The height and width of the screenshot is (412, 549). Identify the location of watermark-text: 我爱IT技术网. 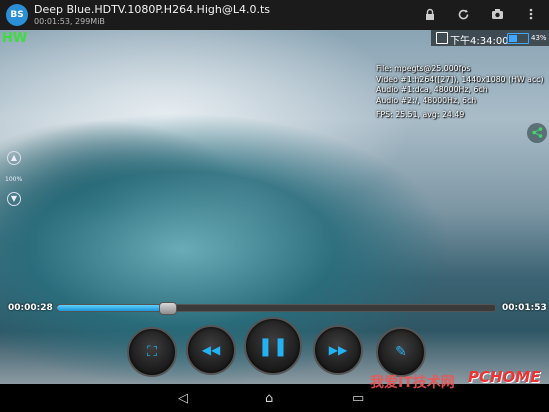
(412, 383).